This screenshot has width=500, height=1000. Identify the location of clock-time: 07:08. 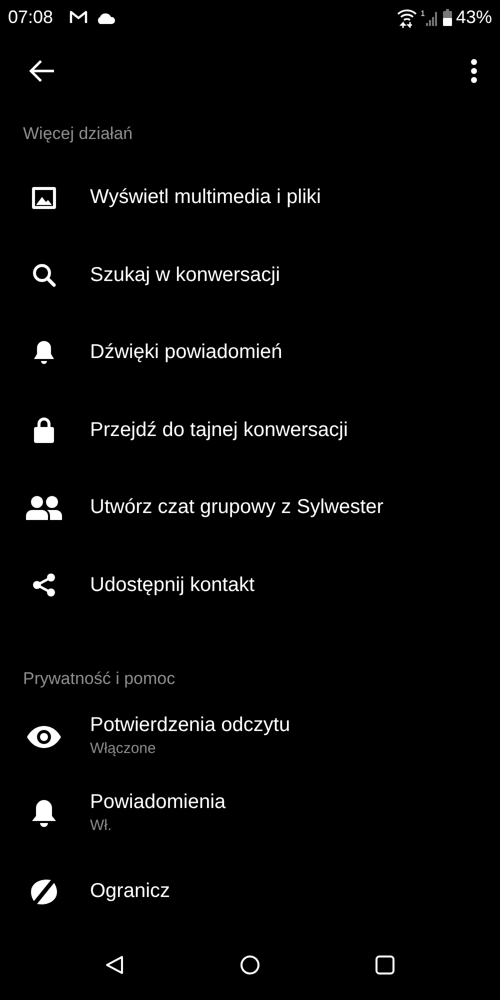
(31, 18).